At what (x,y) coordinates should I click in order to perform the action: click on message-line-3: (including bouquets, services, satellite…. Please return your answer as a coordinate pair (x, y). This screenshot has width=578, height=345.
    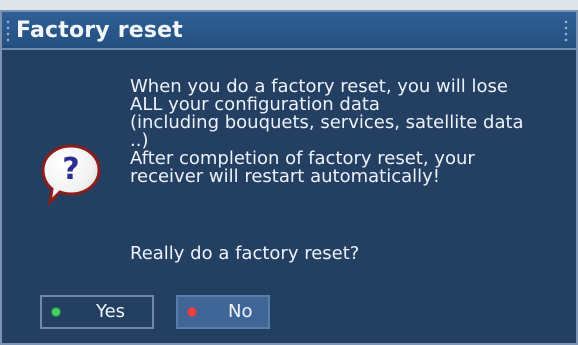
    Looking at the image, I should click on (327, 122).